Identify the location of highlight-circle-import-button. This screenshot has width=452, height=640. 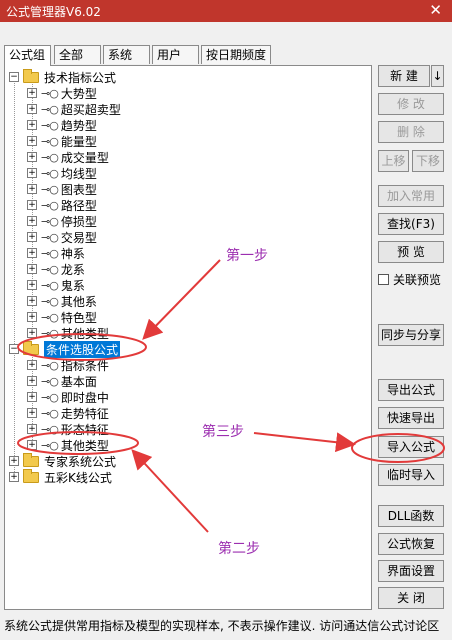
(398, 448).